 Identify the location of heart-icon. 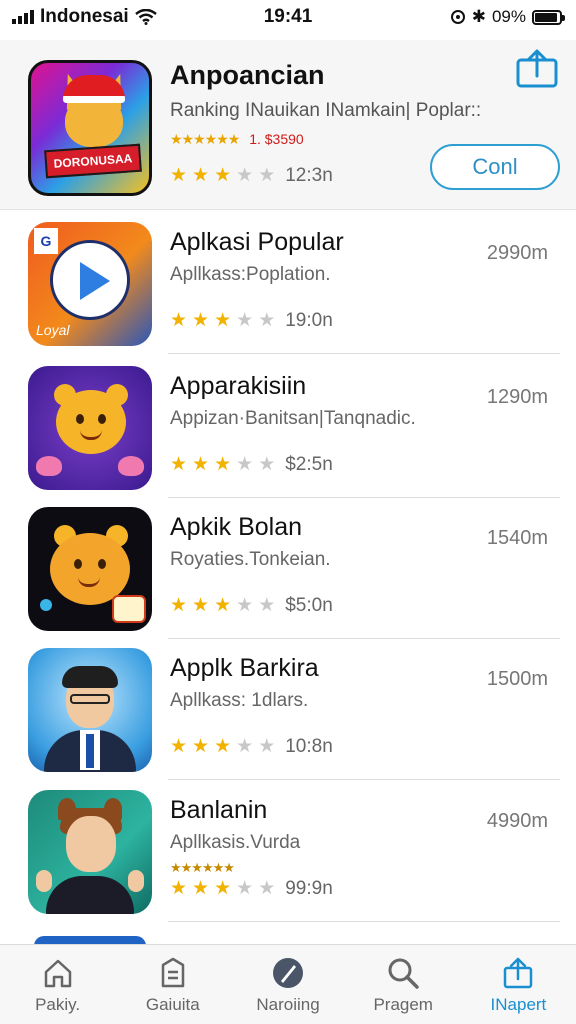
(131, 466).